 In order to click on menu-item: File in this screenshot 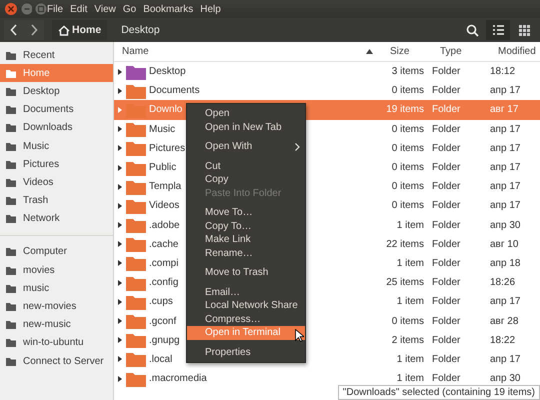, I will do `click(55, 9)`.